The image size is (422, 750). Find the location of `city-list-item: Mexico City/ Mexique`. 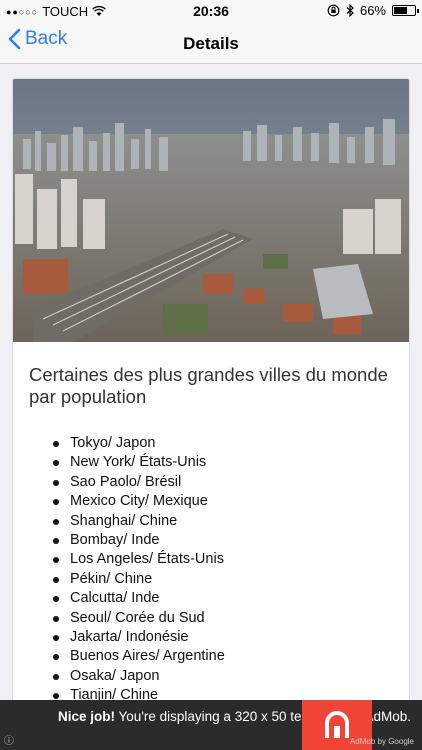

city-list-item: Mexico City/ Mexique is located at coordinates (231, 501).